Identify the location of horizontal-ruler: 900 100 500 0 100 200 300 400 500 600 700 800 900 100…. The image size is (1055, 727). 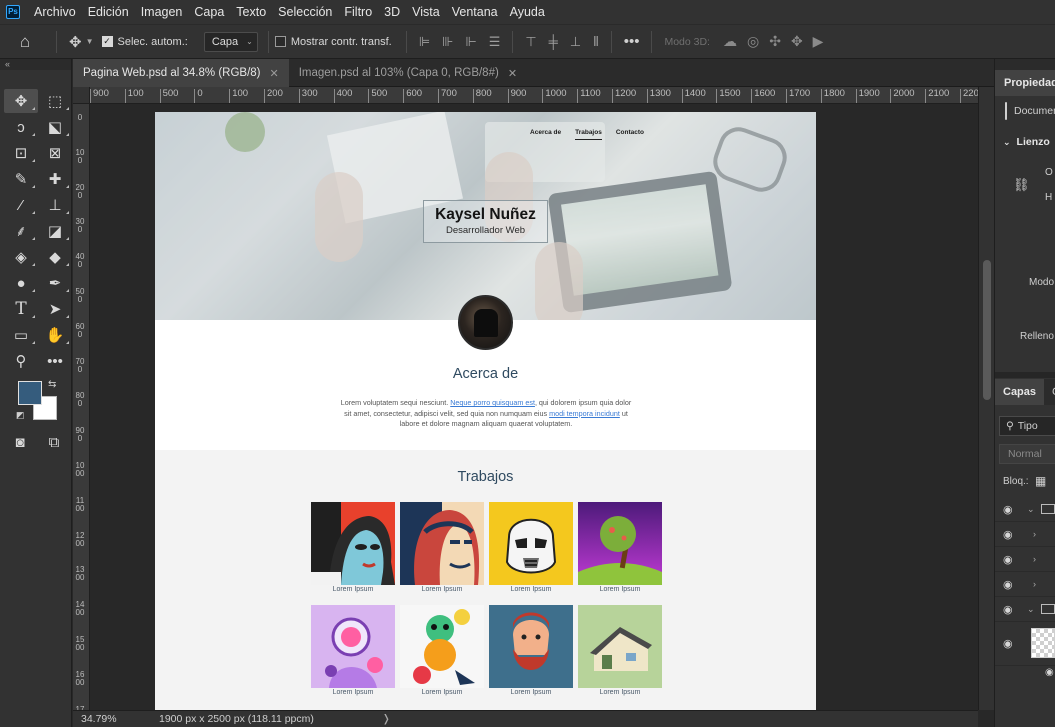
(525, 95).